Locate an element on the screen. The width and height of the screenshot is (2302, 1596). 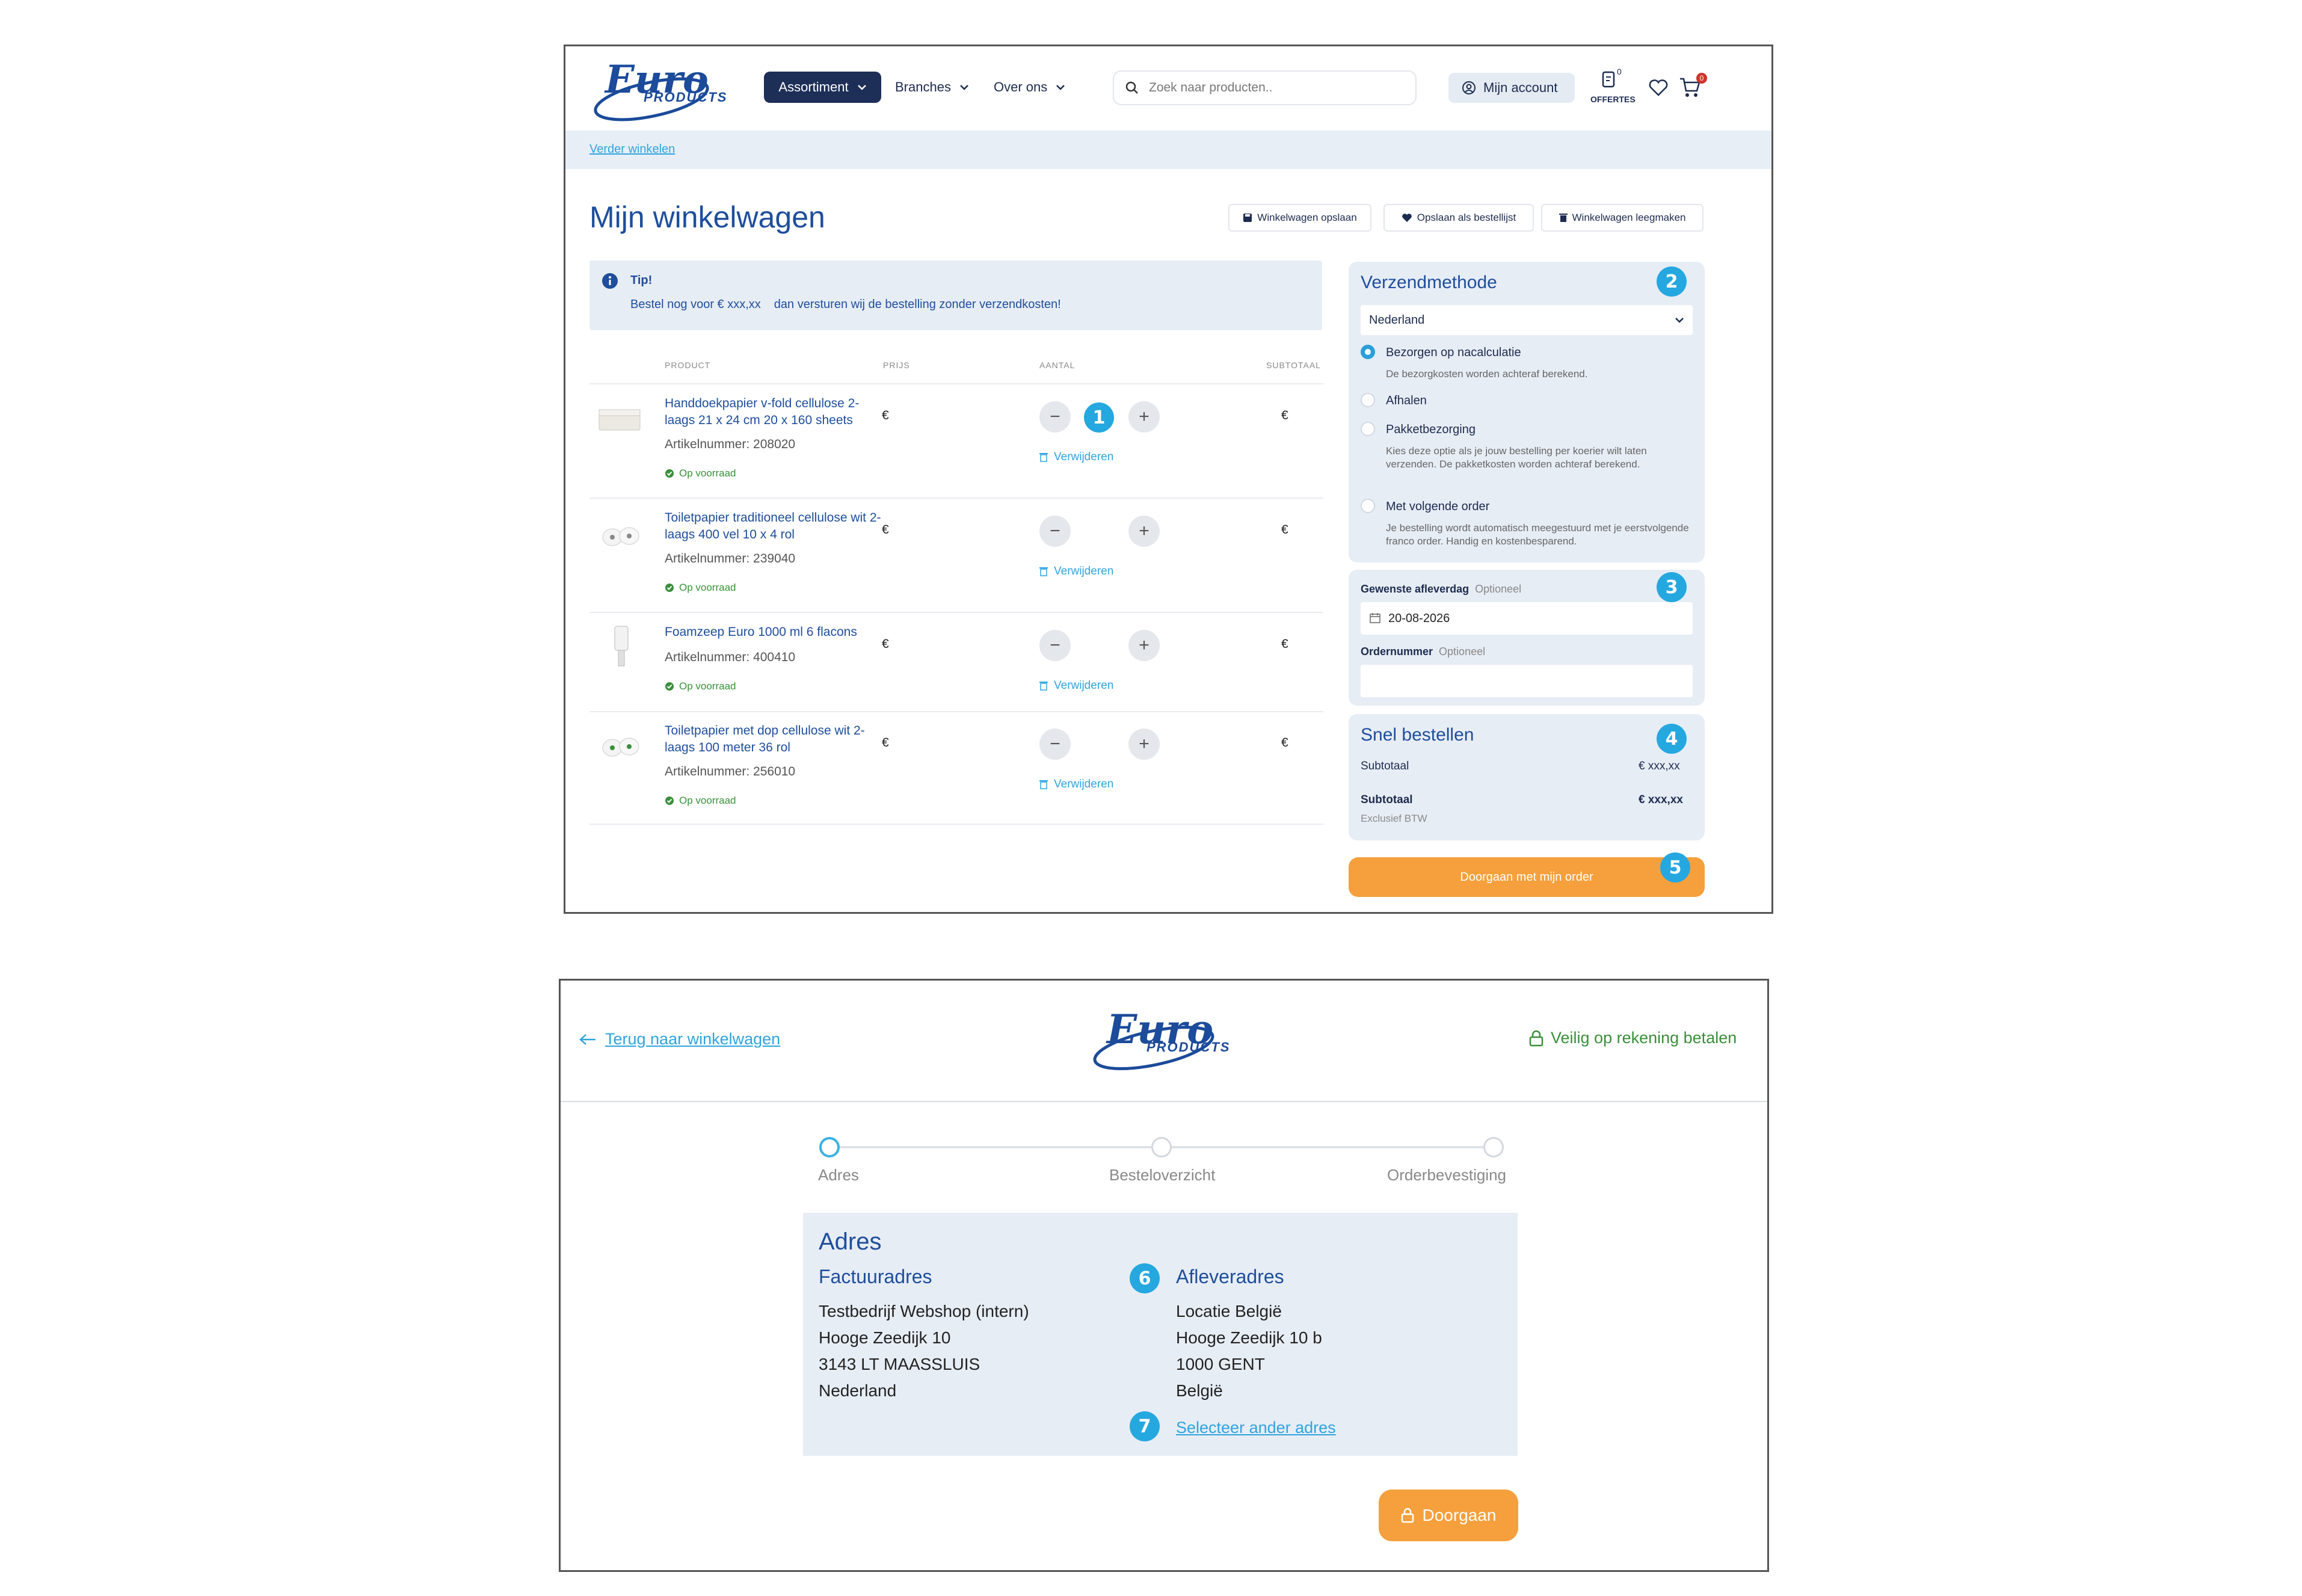
continue-order-button: Doorgaan met mijn order is located at coordinates (1527, 877).